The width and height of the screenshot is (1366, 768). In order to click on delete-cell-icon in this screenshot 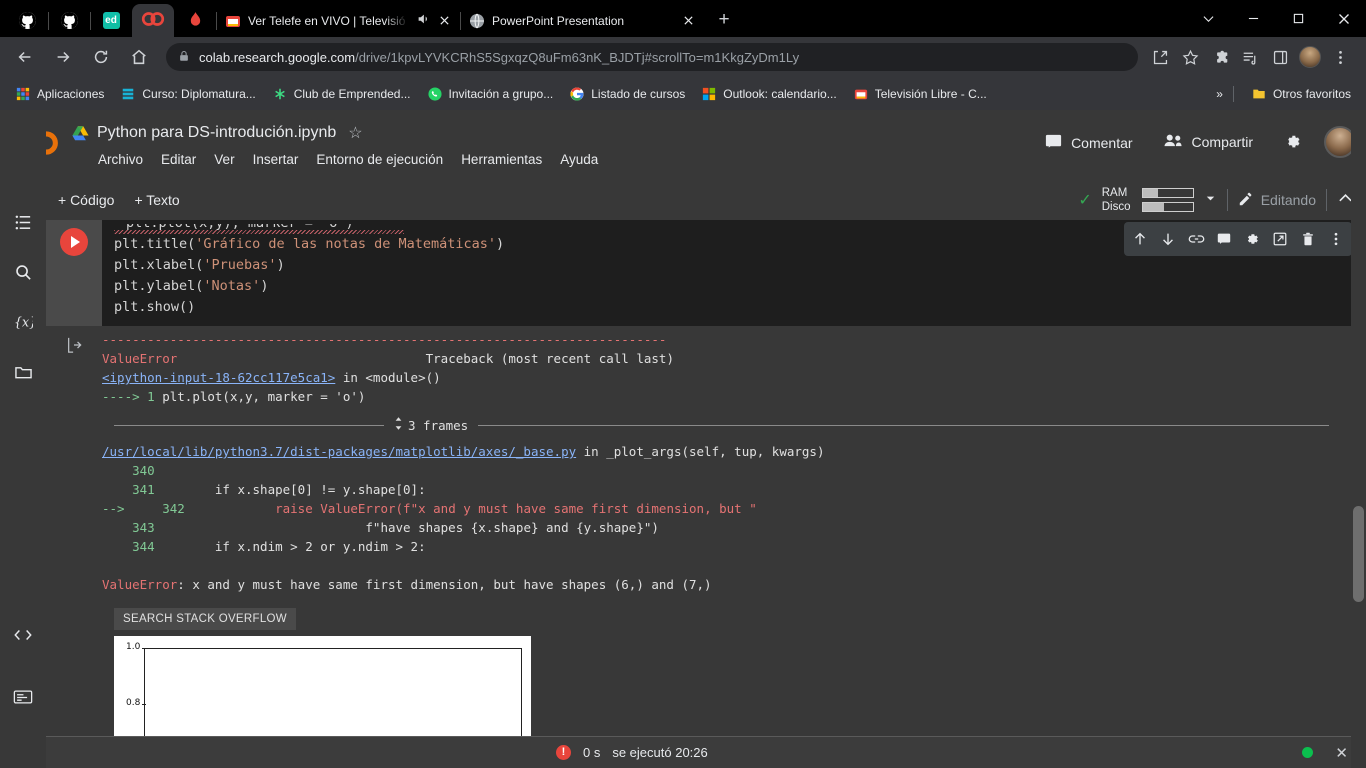, I will do `click(1308, 239)`.